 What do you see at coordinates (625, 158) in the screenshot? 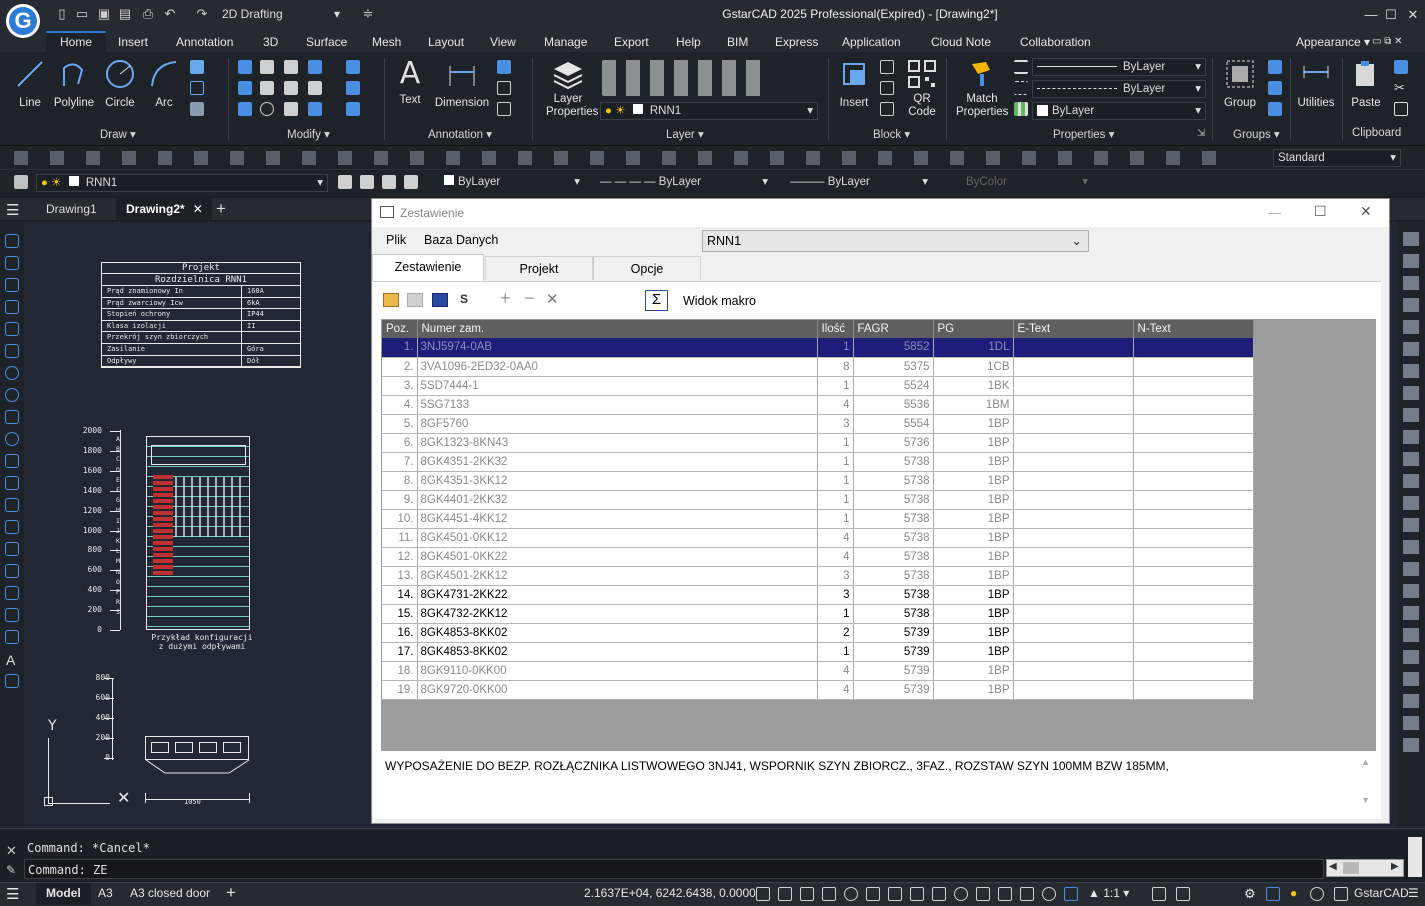
I see `toolbar-icons-strip` at bounding box center [625, 158].